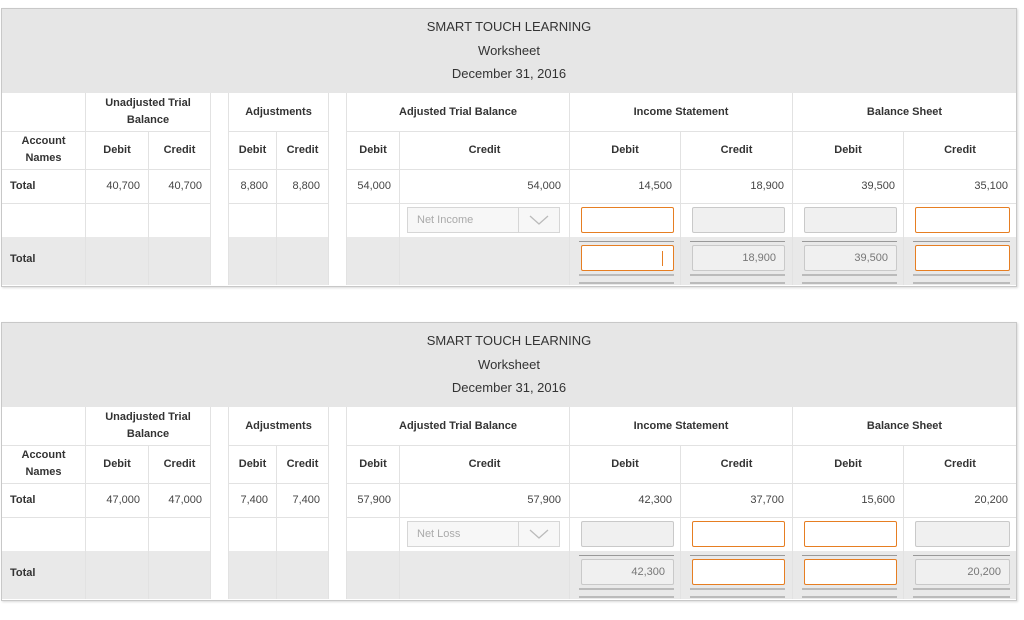 The height and width of the screenshot is (620, 1024). What do you see at coordinates (485, 186) in the screenshot?
I see `atb-credit-value: 54,000` at bounding box center [485, 186].